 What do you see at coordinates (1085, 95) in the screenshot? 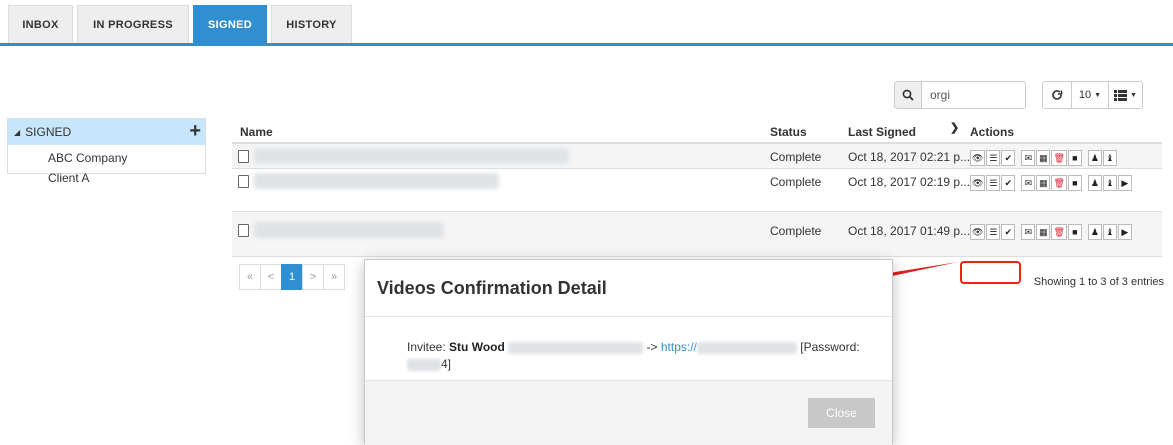
I see `page-size-value: 10` at bounding box center [1085, 95].